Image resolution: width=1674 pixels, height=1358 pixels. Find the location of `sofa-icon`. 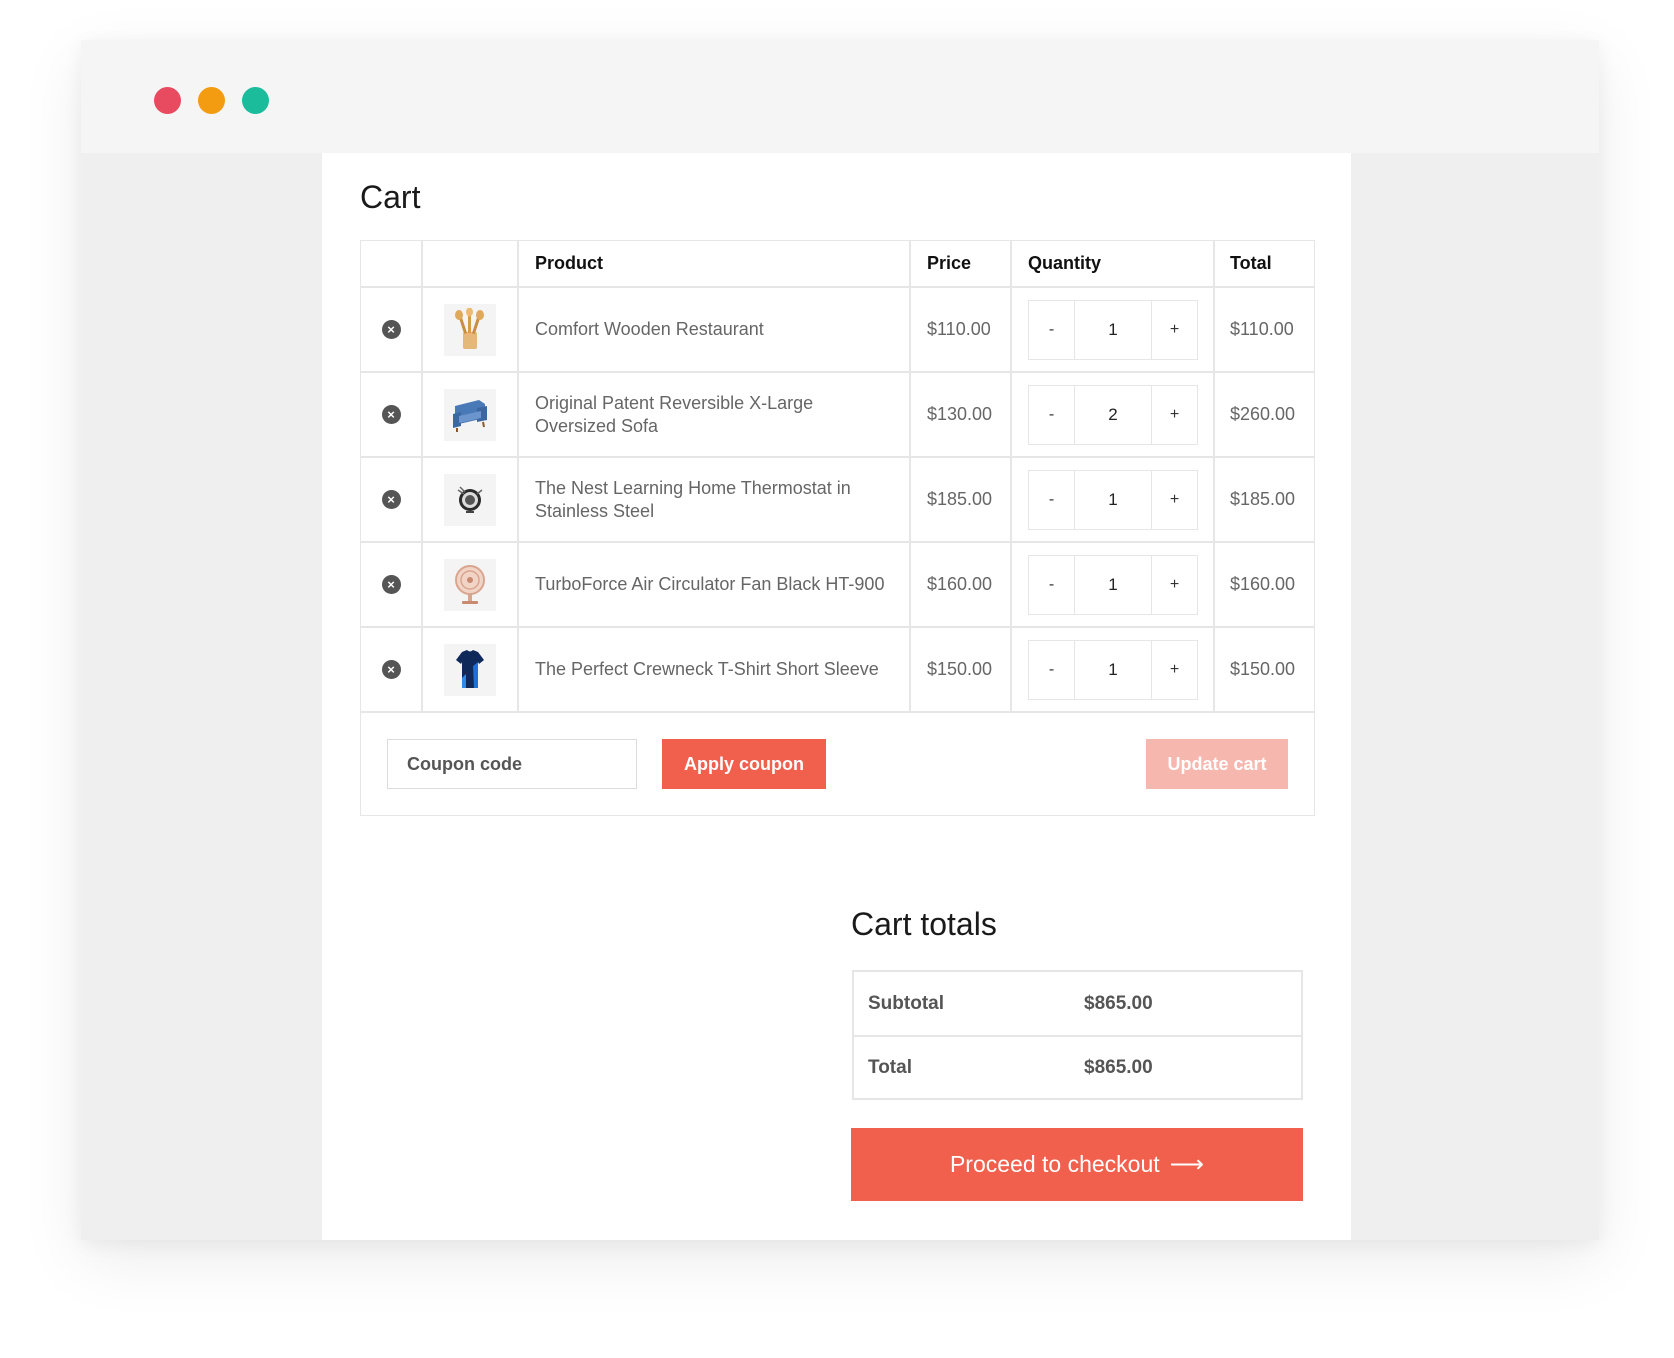

sofa-icon is located at coordinates (470, 415).